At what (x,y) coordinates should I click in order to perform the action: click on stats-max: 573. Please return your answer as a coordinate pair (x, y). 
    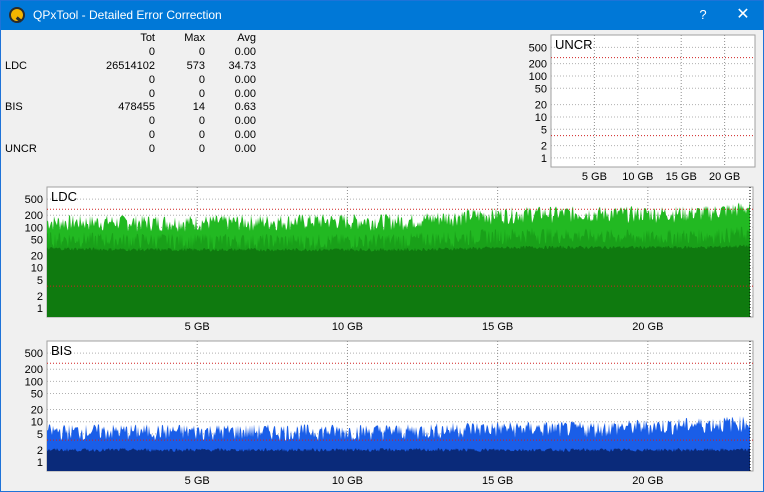
    Looking at the image, I should click on (195, 65).